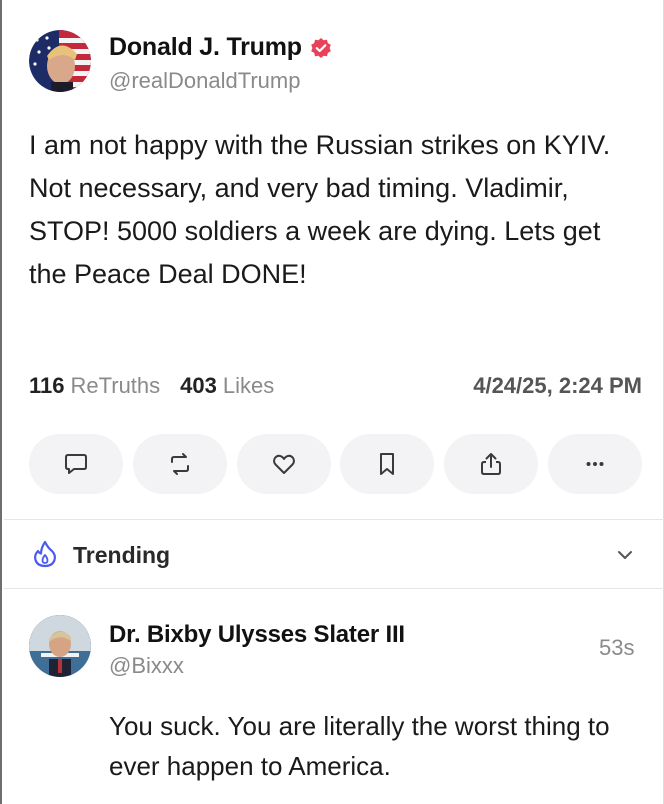  I want to click on bookmark-icon, so click(387, 464).